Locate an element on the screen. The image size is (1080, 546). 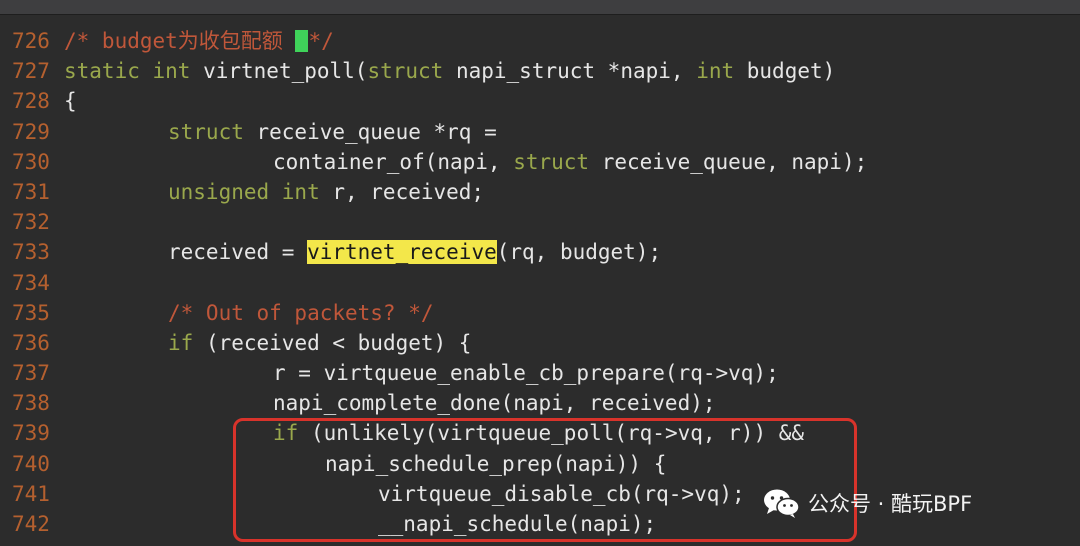
annotation-box is located at coordinates (545, 480).